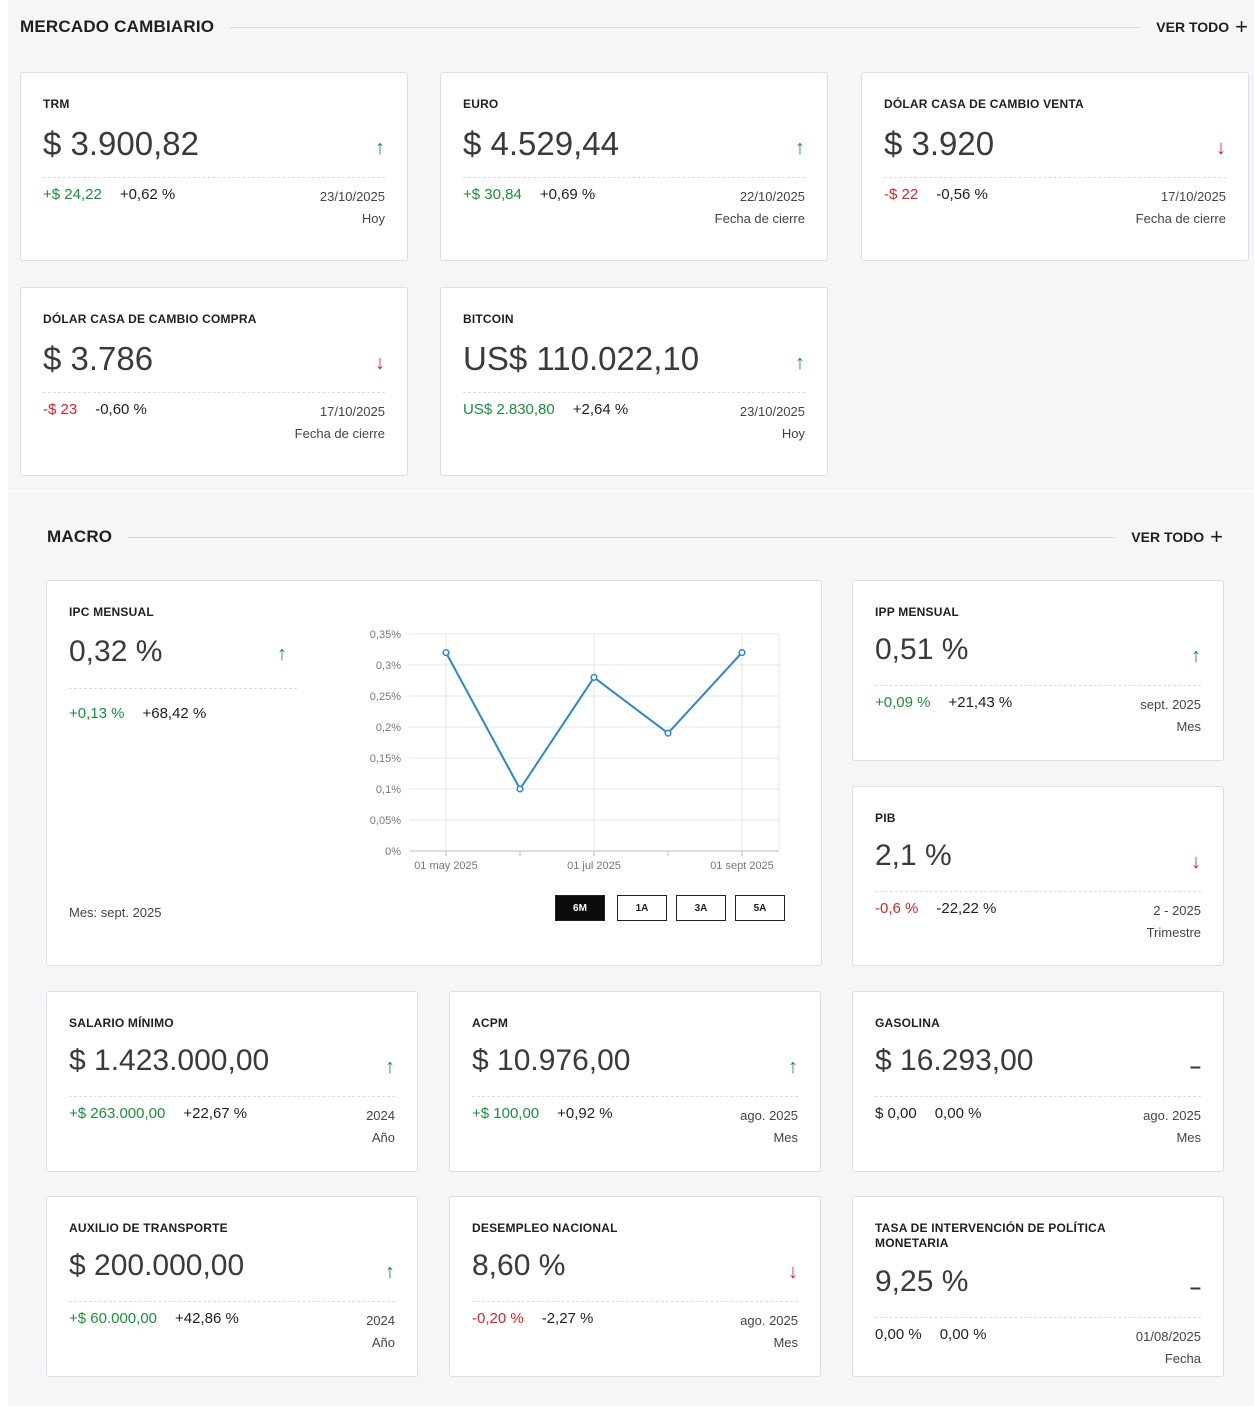 This screenshot has width=1254, height=1406. Describe the element at coordinates (80, 536) in the screenshot. I see `section-title: MACRO` at that location.